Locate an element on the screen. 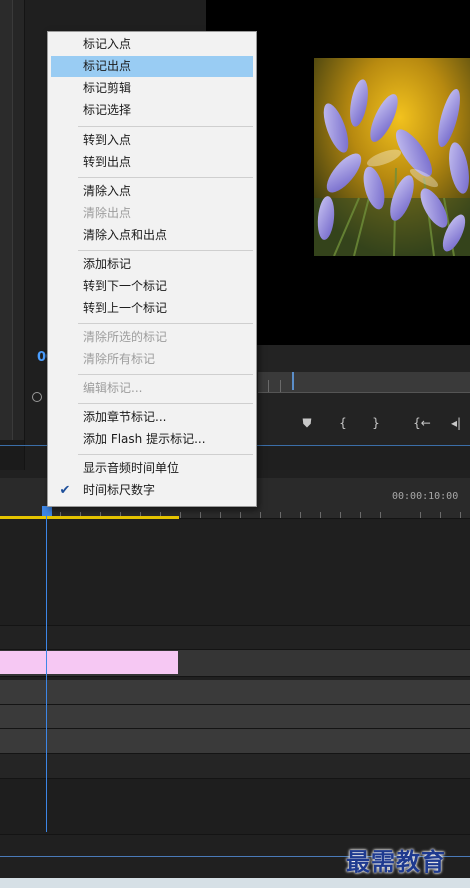  menu-item-show-audio-time-units: 显示音频时间单位 is located at coordinates (152, 468).